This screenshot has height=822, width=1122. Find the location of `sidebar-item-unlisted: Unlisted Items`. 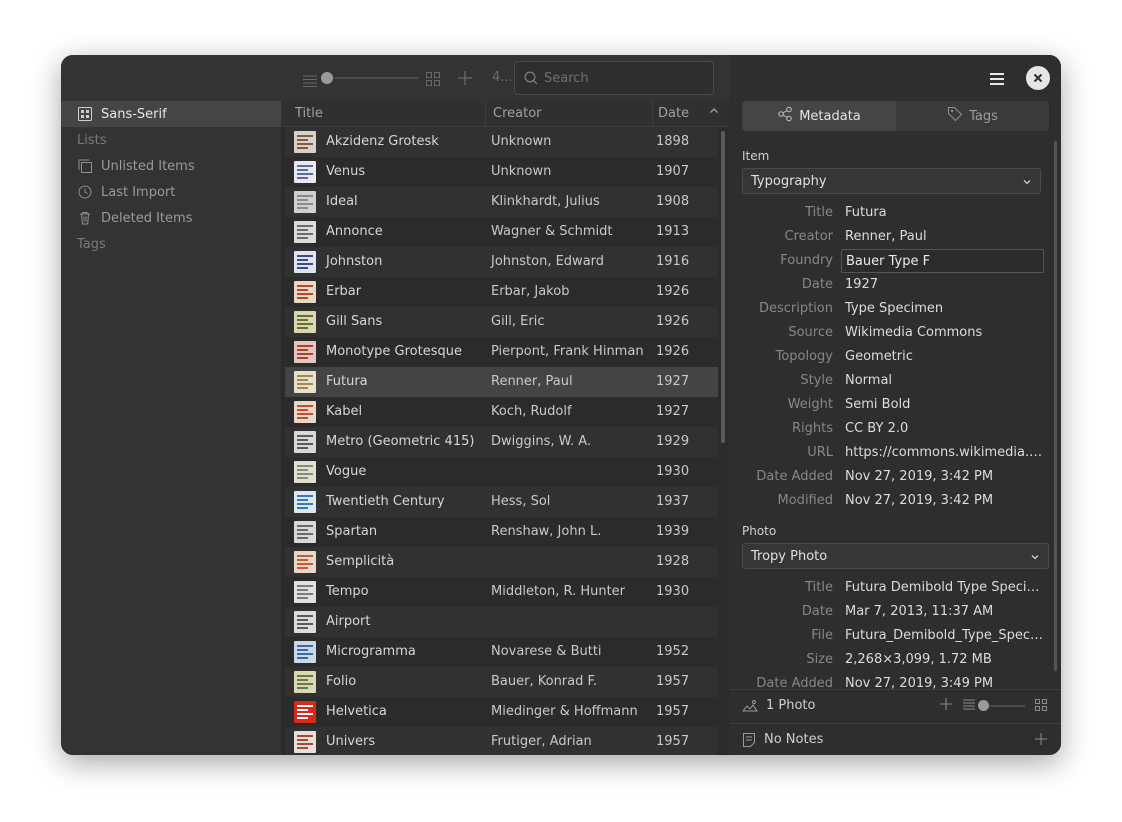

sidebar-item-unlisted: Unlisted Items is located at coordinates (171, 166).